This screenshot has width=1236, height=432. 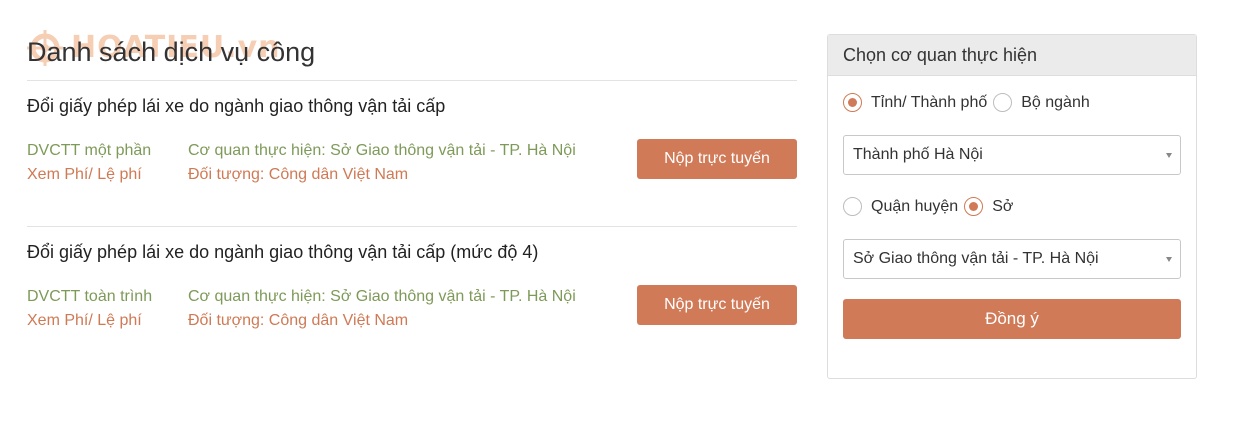 What do you see at coordinates (1002, 207) in the screenshot?
I see `radio-department-label: Sở` at bounding box center [1002, 207].